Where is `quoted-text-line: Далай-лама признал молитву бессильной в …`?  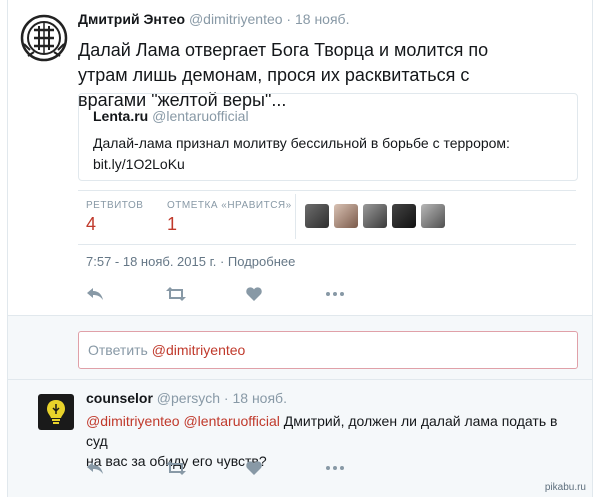 quoted-text-line: Далай-лама признал молитву бессильной в … is located at coordinates (301, 143).